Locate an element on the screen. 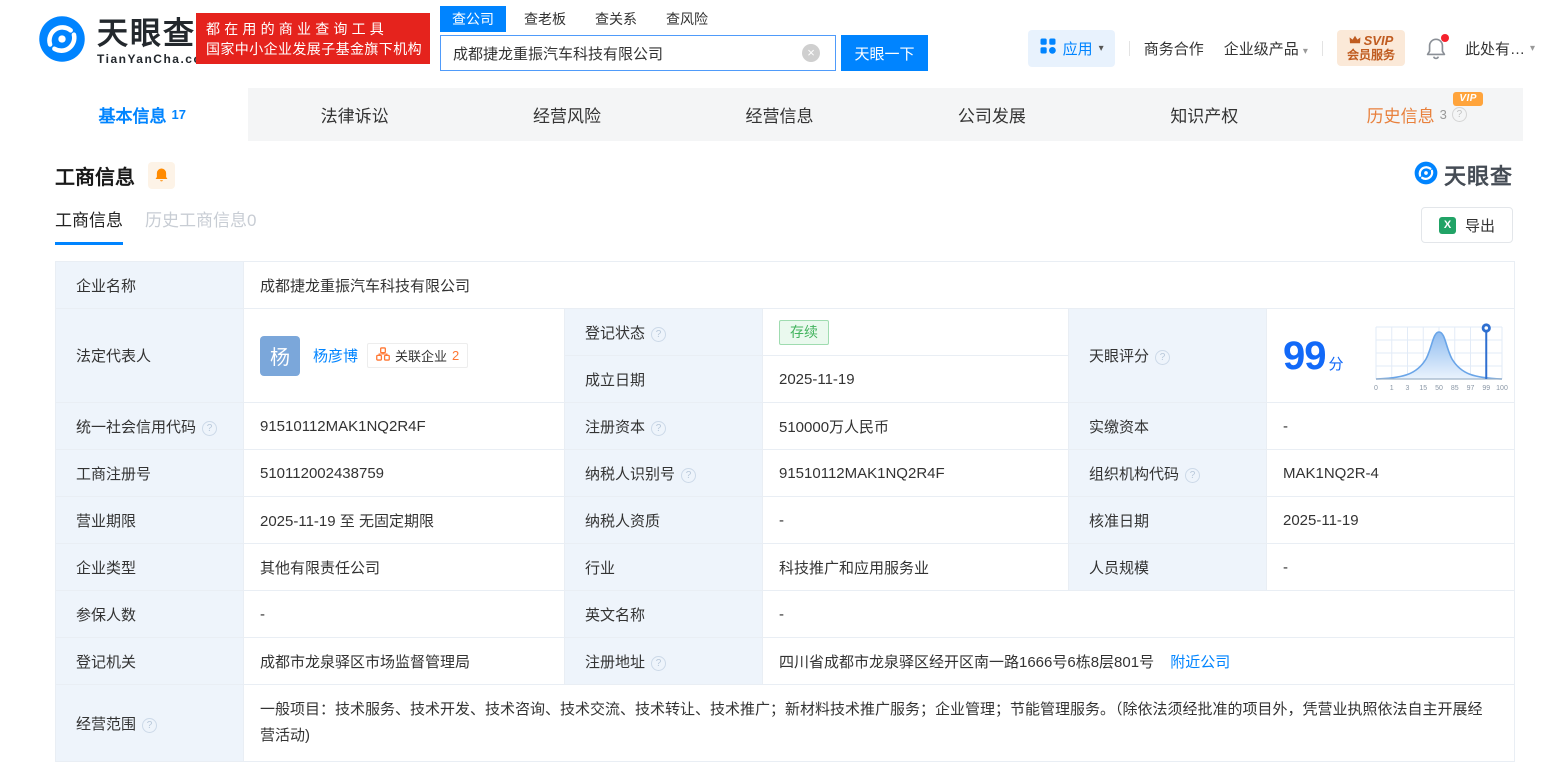  user-menu: 此处有… ▾ is located at coordinates (1500, 48).